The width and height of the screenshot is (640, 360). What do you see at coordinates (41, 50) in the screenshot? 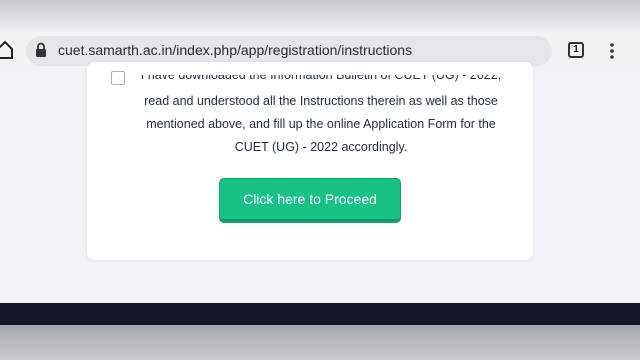
I see `lock-icon` at bounding box center [41, 50].